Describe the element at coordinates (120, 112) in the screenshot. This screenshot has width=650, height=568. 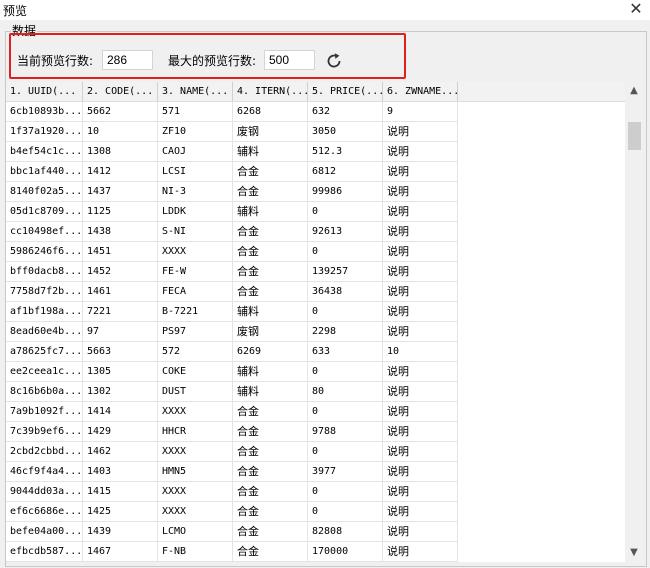
I see `table-cell: 5662` at that location.